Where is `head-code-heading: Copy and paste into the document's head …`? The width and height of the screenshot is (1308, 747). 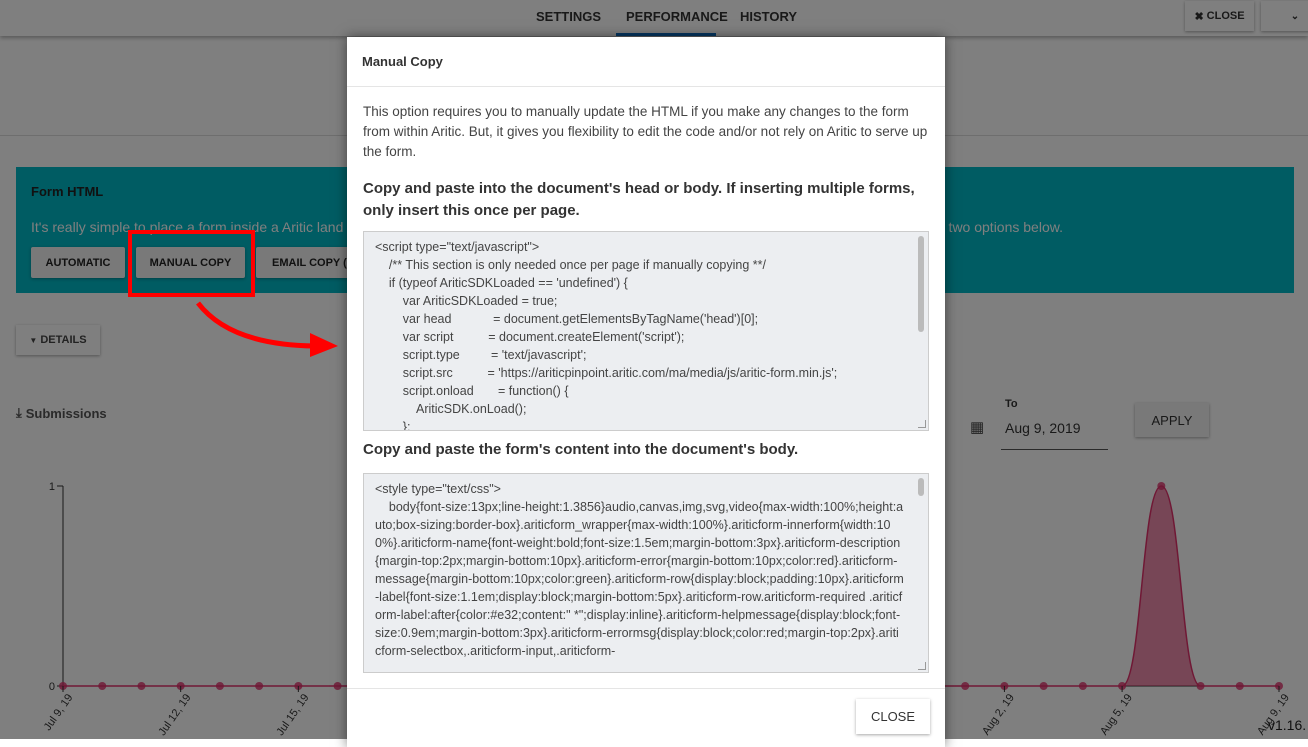
head-code-heading: Copy and paste into the document's head … is located at coordinates (639, 199).